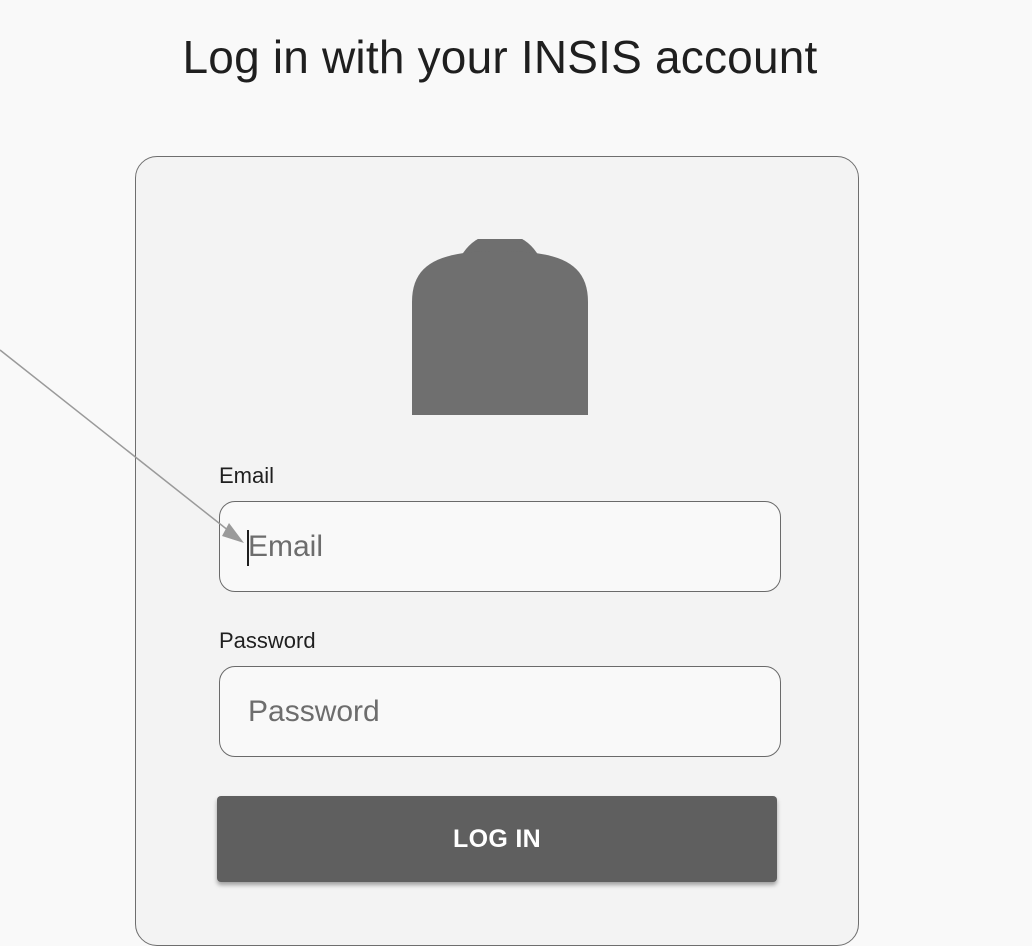  I want to click on user-silhouette-icon, so click(500, 327).